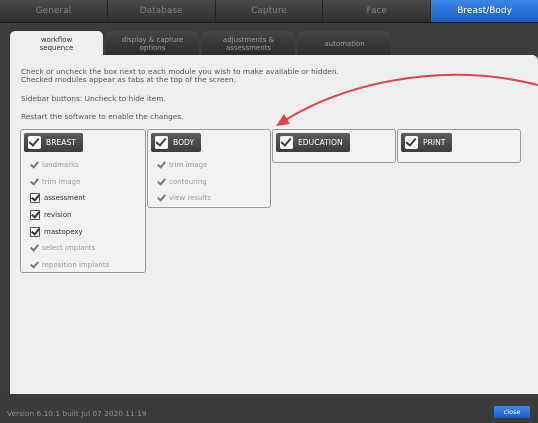 The image size is (538, 423). I want to click on list-item: mastopexy, so click(69, 231).